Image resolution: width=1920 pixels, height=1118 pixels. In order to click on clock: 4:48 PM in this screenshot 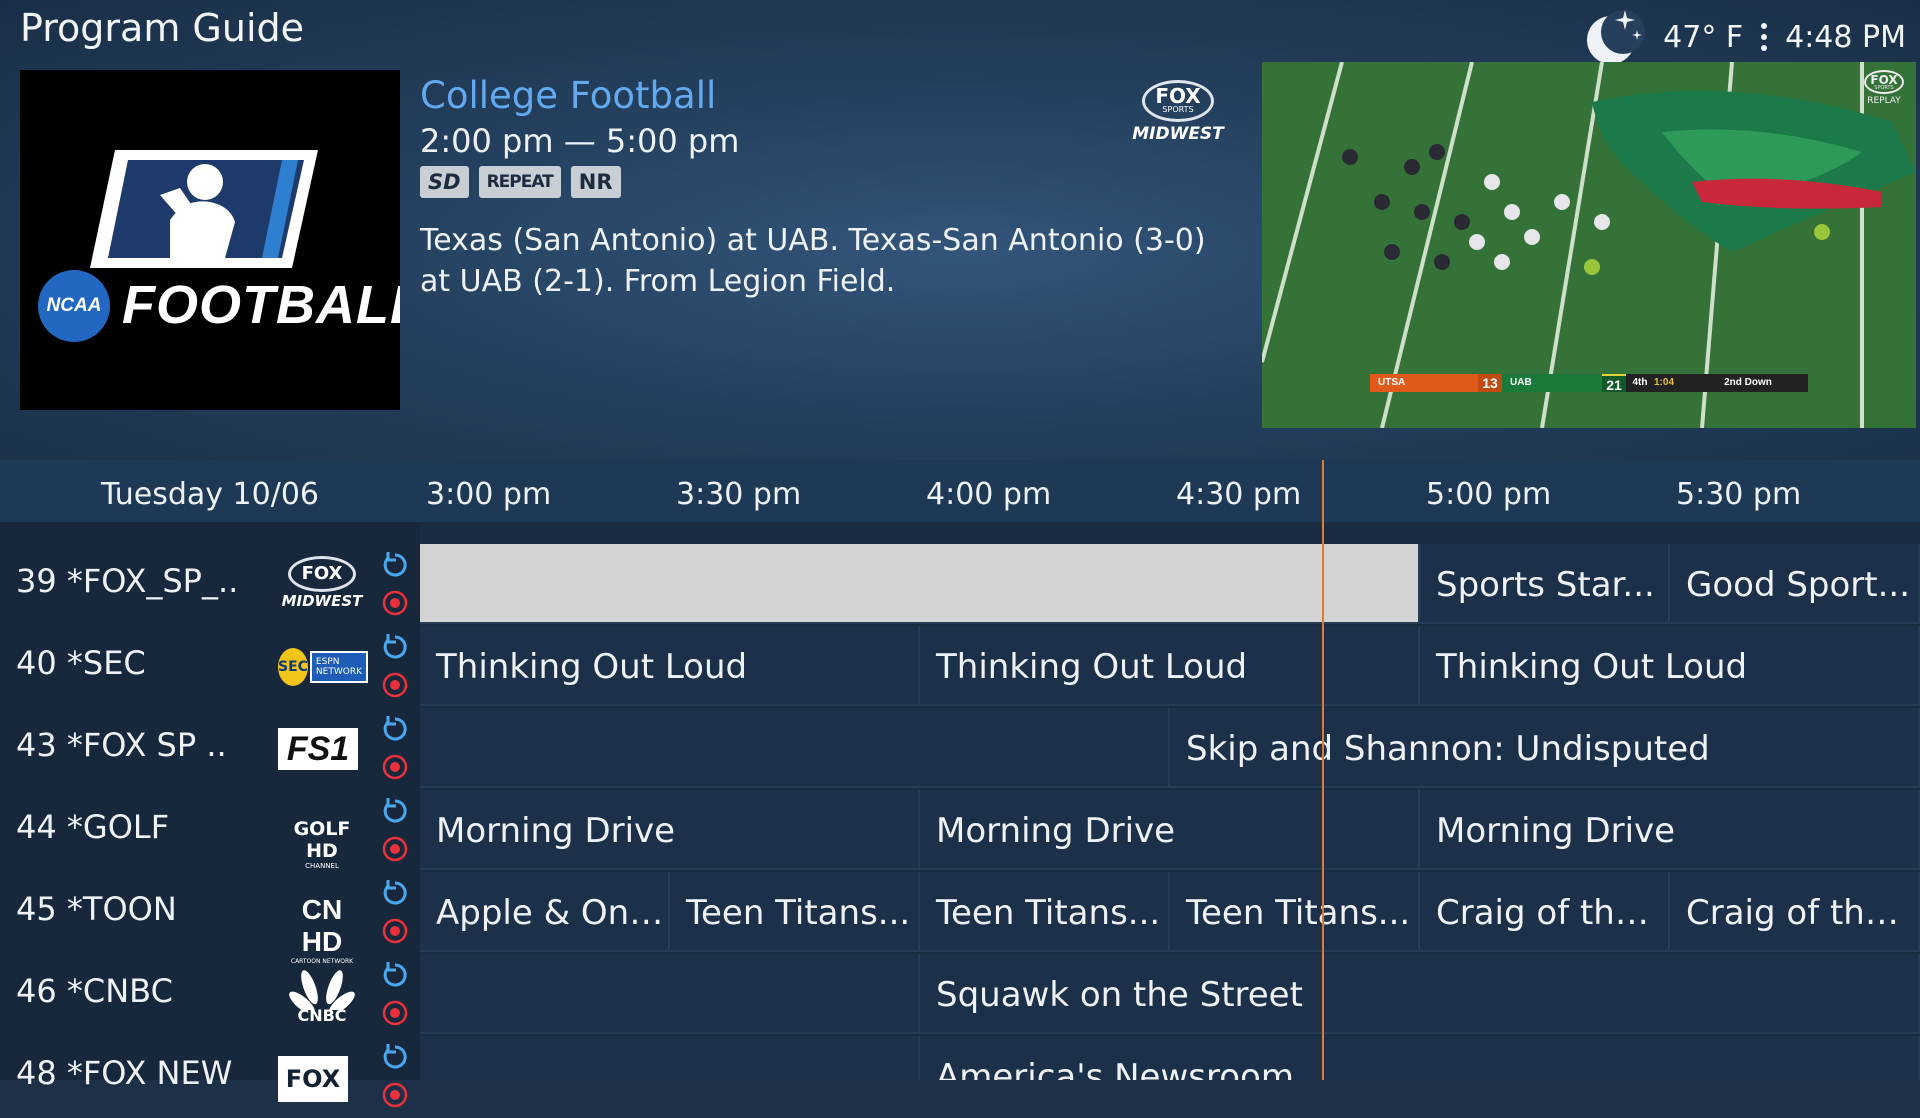, I will do `click(1845, 37)`.